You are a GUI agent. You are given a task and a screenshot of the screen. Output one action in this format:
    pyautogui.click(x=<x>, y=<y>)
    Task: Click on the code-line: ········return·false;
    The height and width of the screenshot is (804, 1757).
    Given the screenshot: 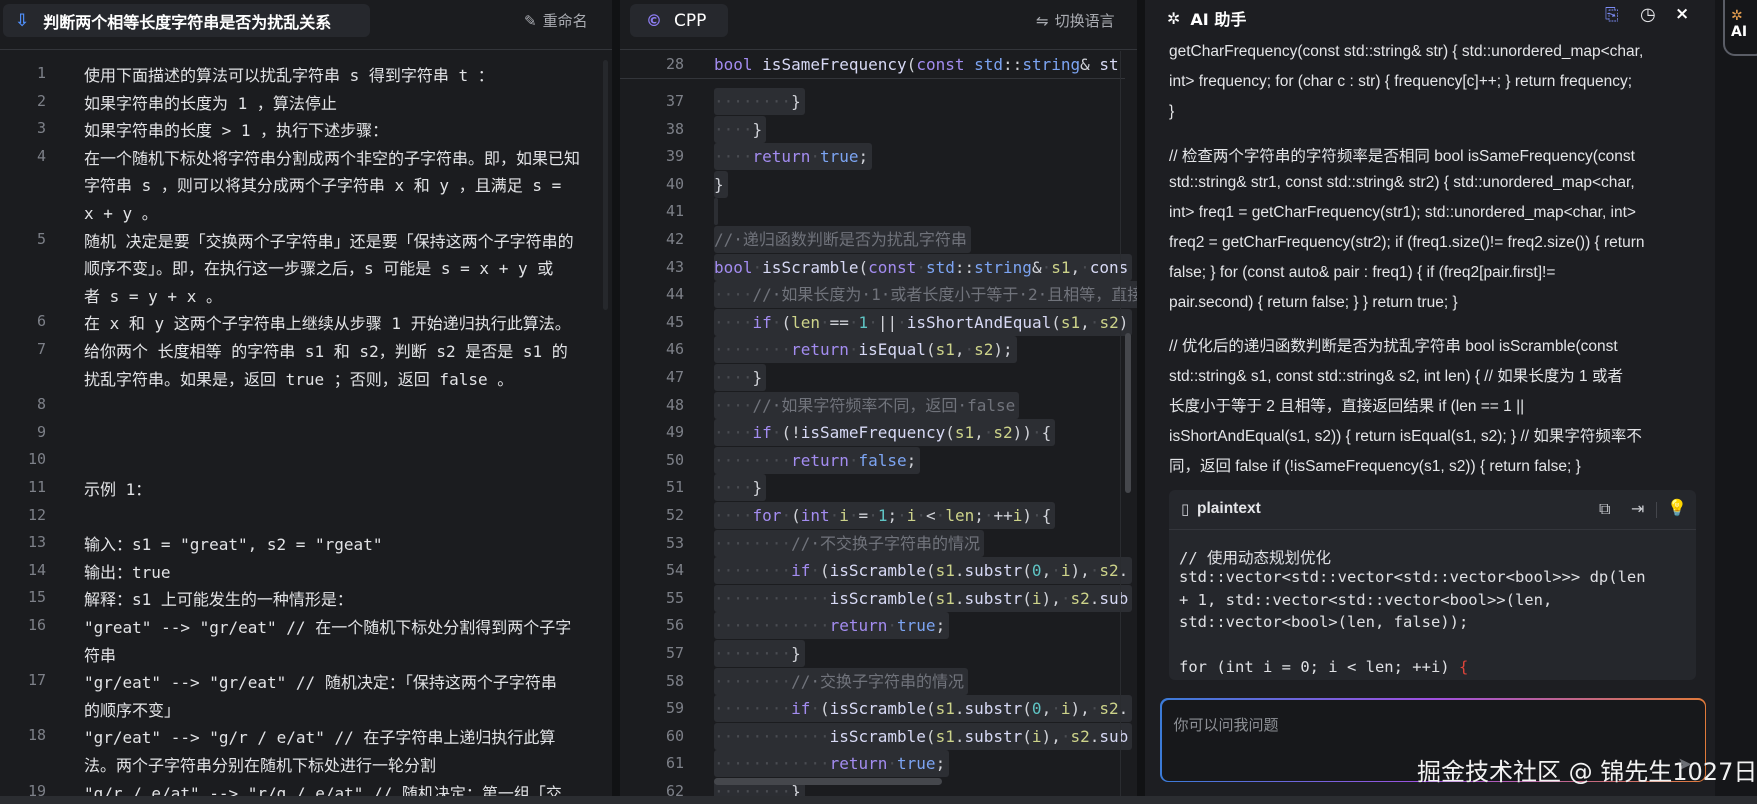 What is the action you would take?
    pyautogui.click(x=817, y=460)
    